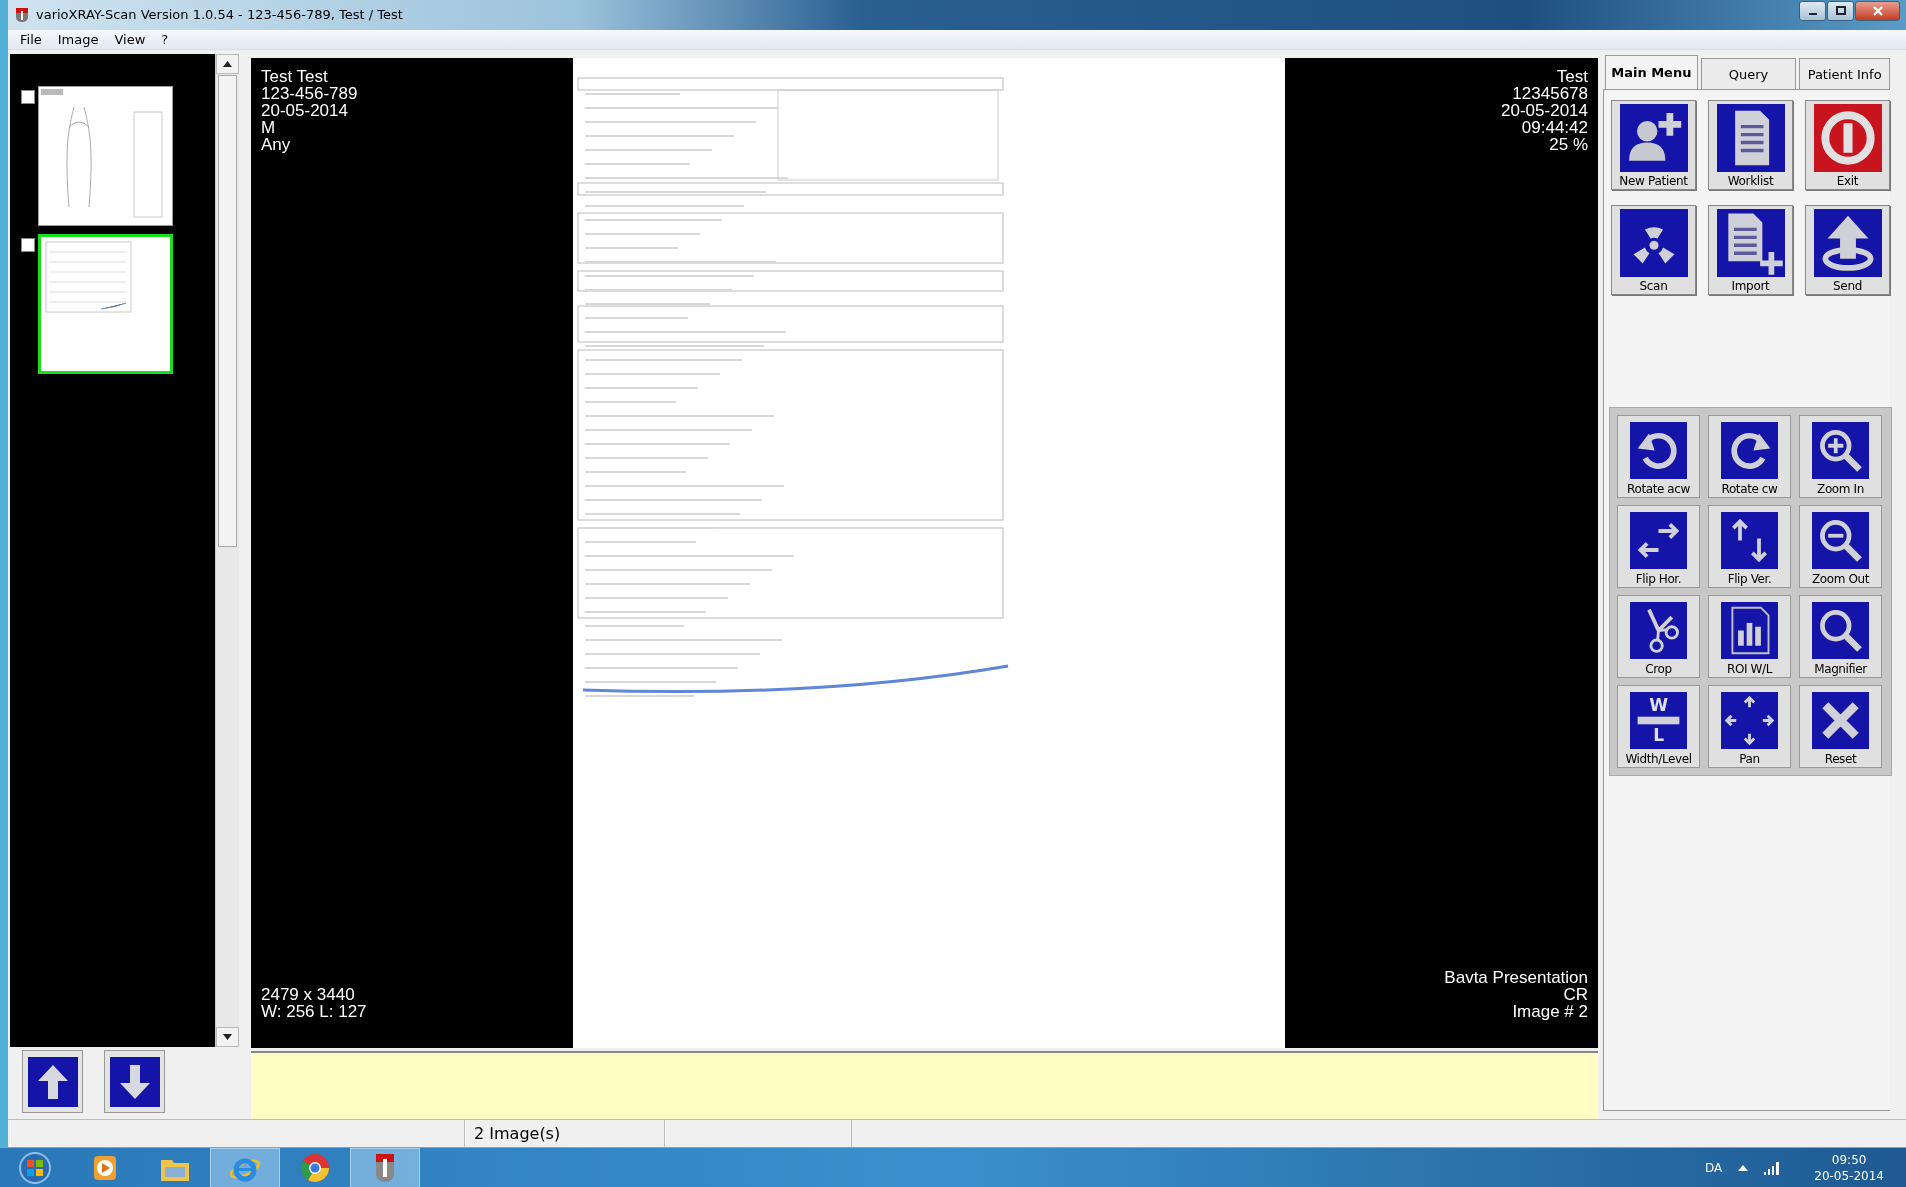 This screenshot has width=1906, height=1187. Describe the element at coordinates (315, 1168) in the screenshot. I see `circle-logo-icon` at that location.